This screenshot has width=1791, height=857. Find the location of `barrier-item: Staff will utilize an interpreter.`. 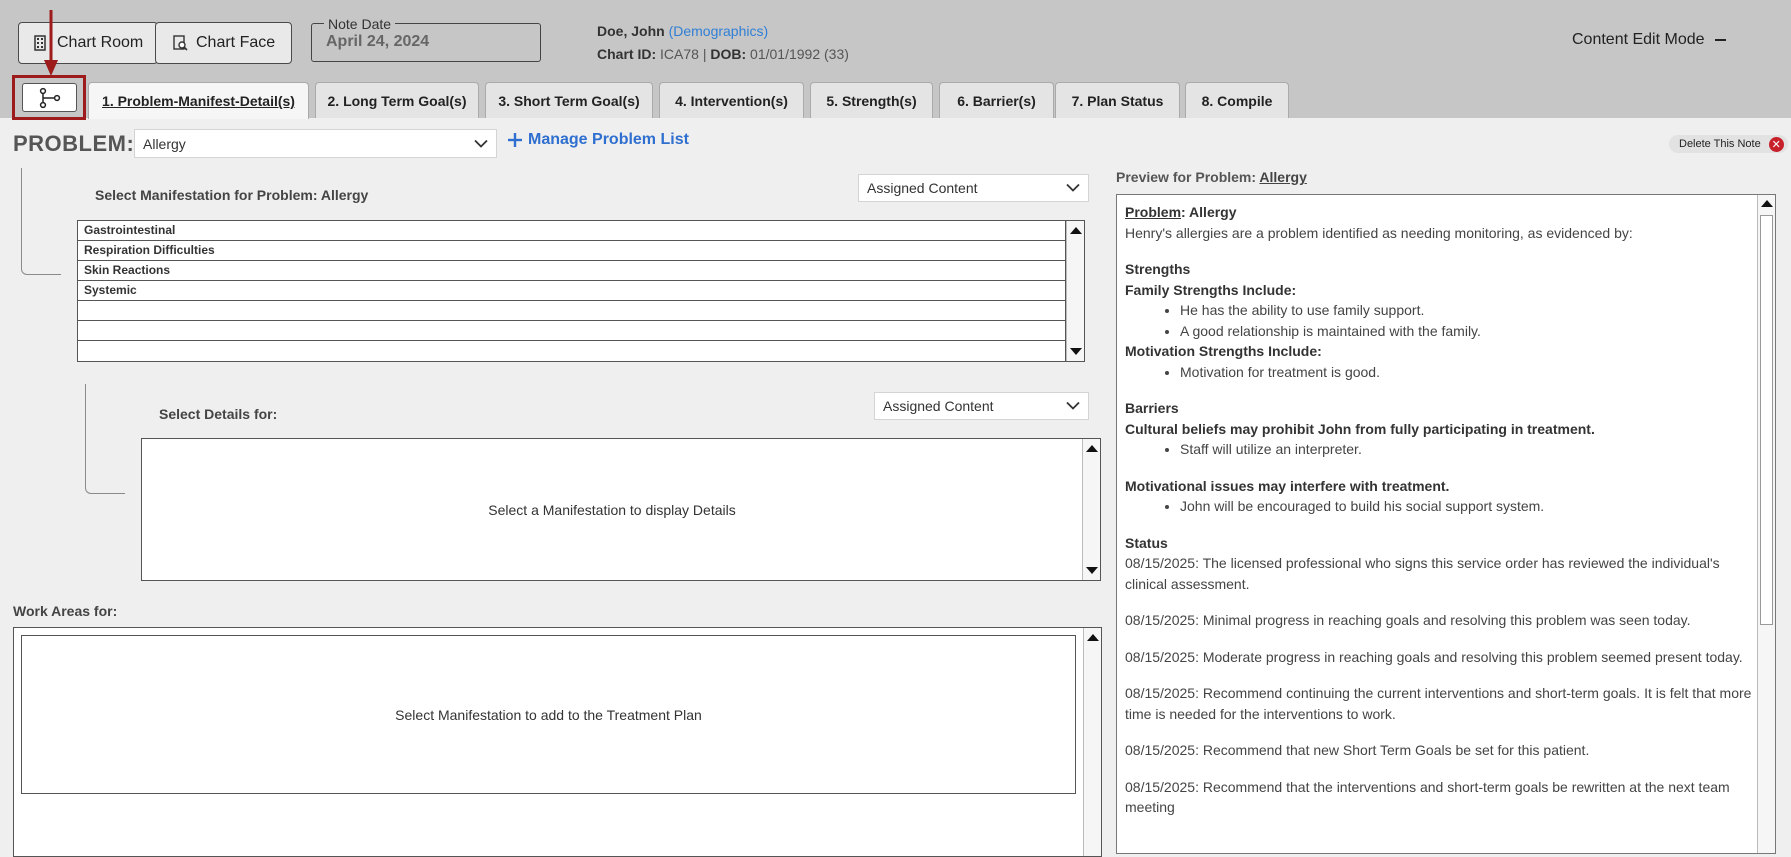

barrier-item: Staff will utilize an interpreter. is located at coordinates (1468, 449).